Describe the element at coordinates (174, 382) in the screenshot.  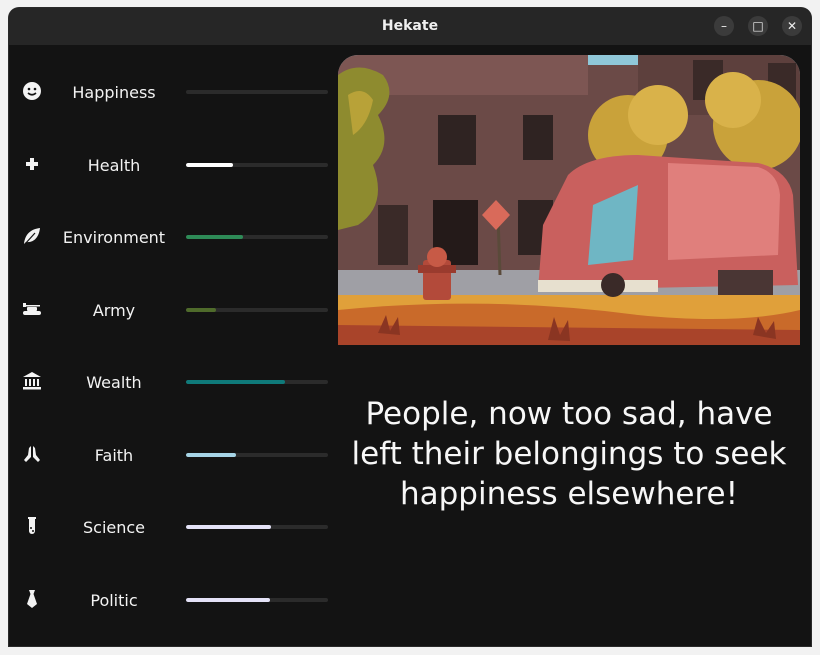
I see `stat-wealth: Wealth` at that location.